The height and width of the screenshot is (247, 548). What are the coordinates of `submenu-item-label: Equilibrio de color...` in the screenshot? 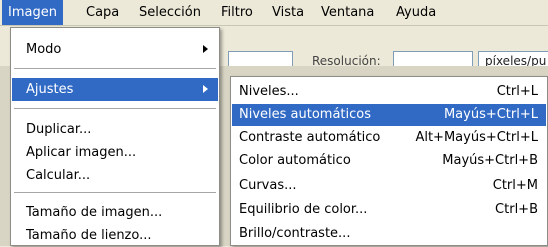 It's located at (303, 209).